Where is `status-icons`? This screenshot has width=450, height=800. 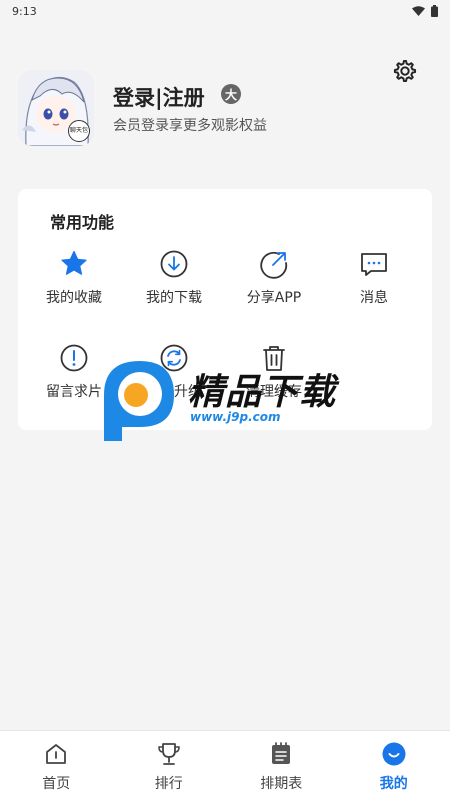
status-icons is located at coordinates (425, 11).